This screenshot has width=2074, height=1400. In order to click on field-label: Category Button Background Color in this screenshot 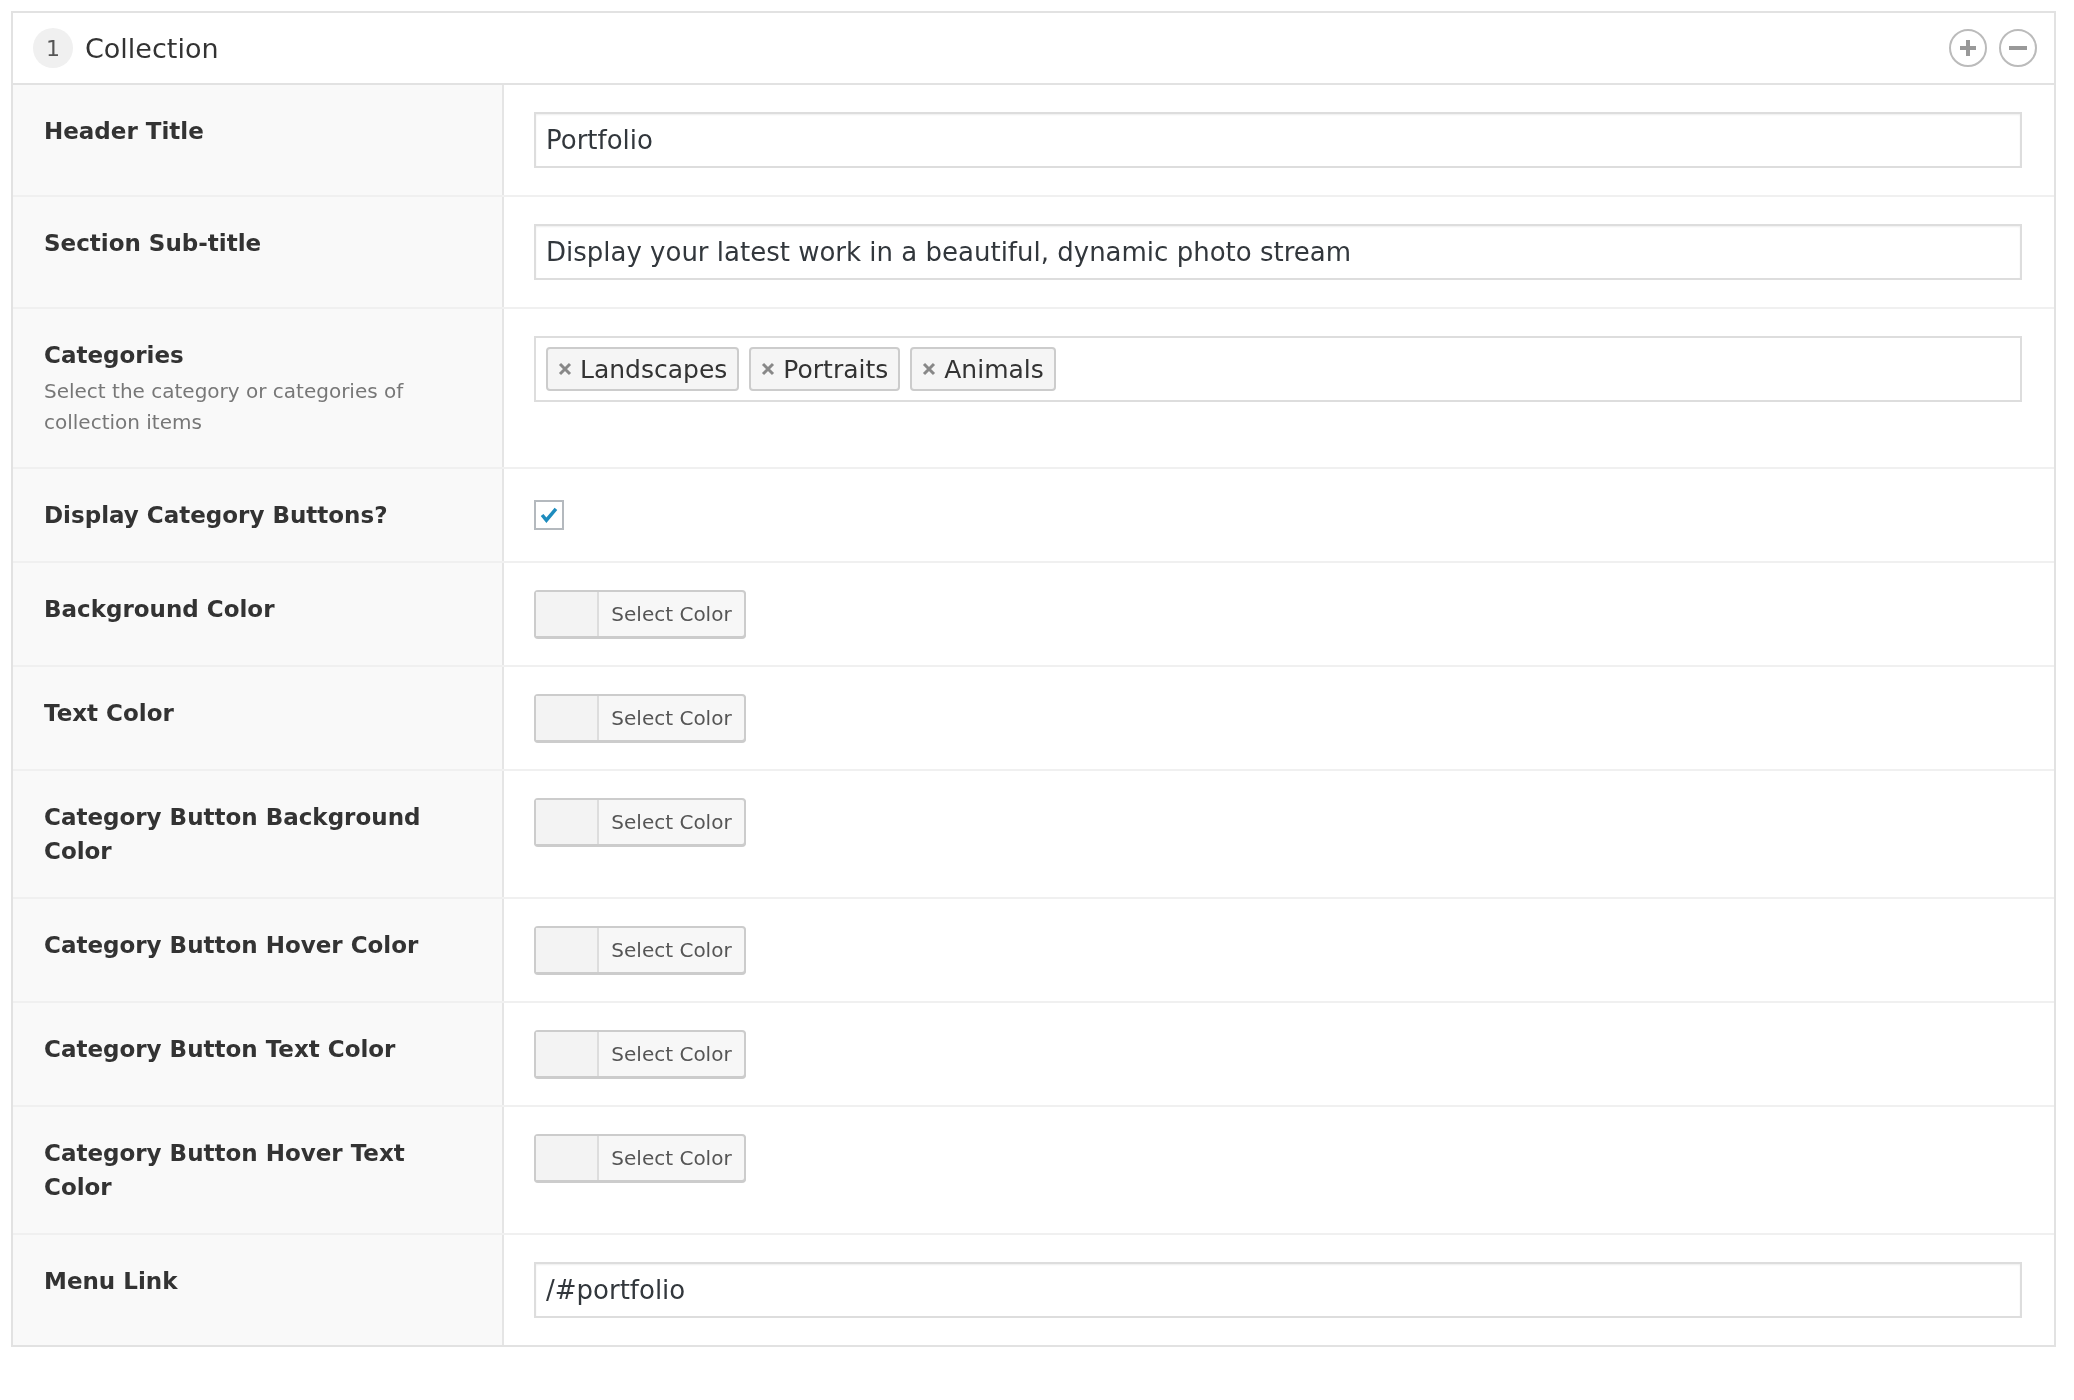, I will do `click(233, 834)`.